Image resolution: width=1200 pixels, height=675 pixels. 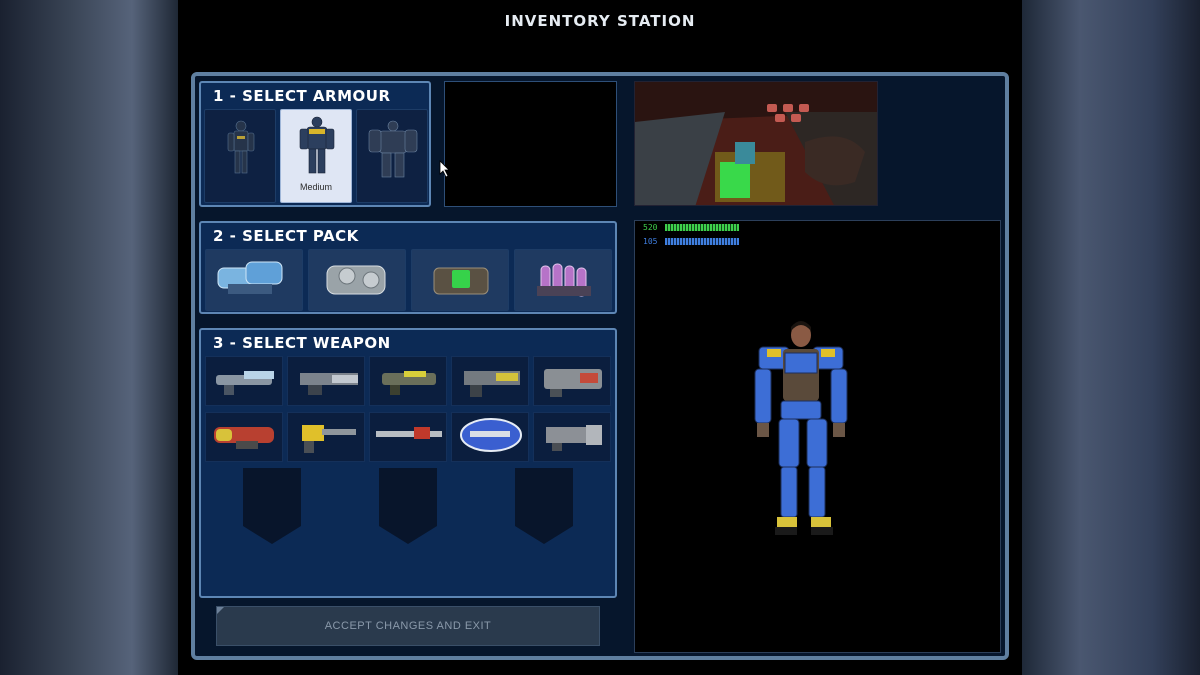 What do you see at coordinates (329, 384) in the screenshot?
I see `chaingun-icon` at bounding box center [329, 384].